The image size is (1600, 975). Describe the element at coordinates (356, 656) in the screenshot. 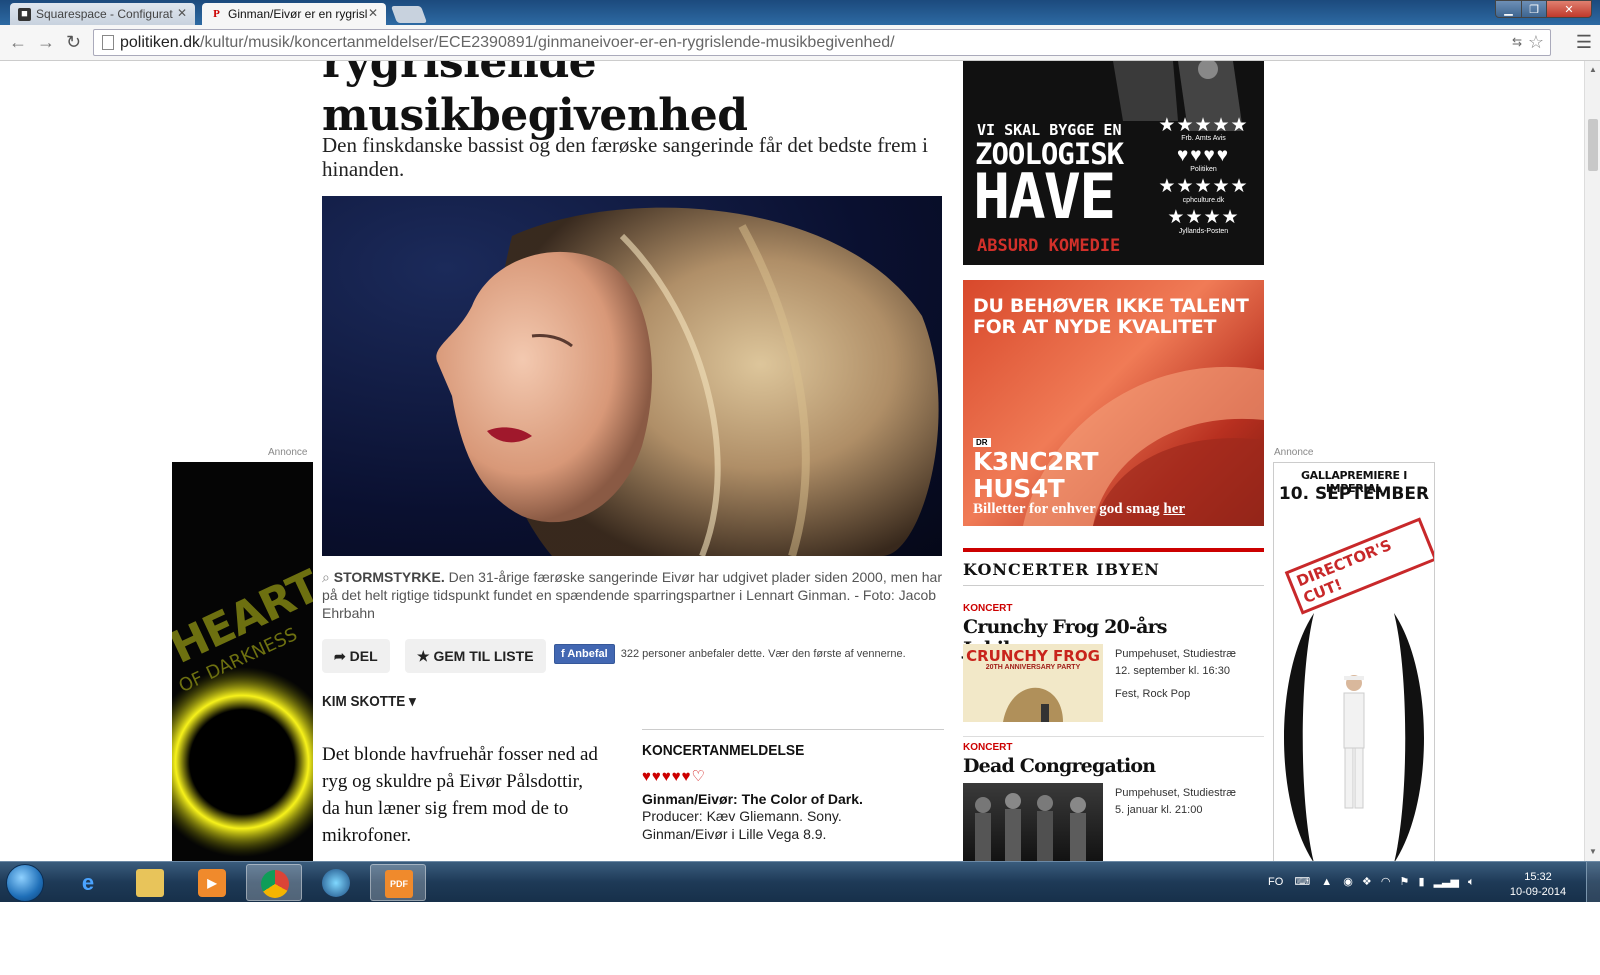

I see `share-button: ➦ DEL` at that location.